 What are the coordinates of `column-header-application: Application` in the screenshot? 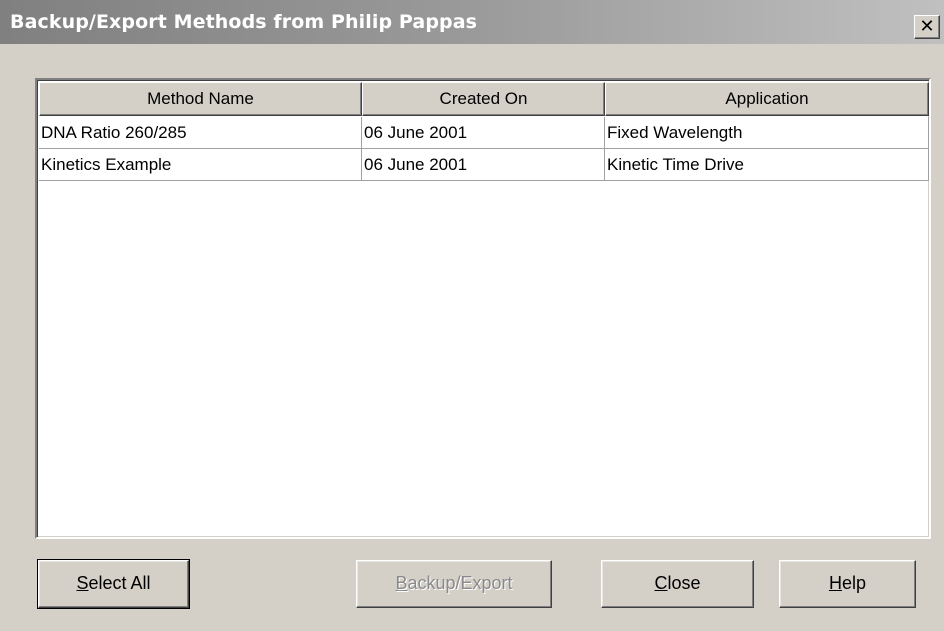 It's located at (767, 99).